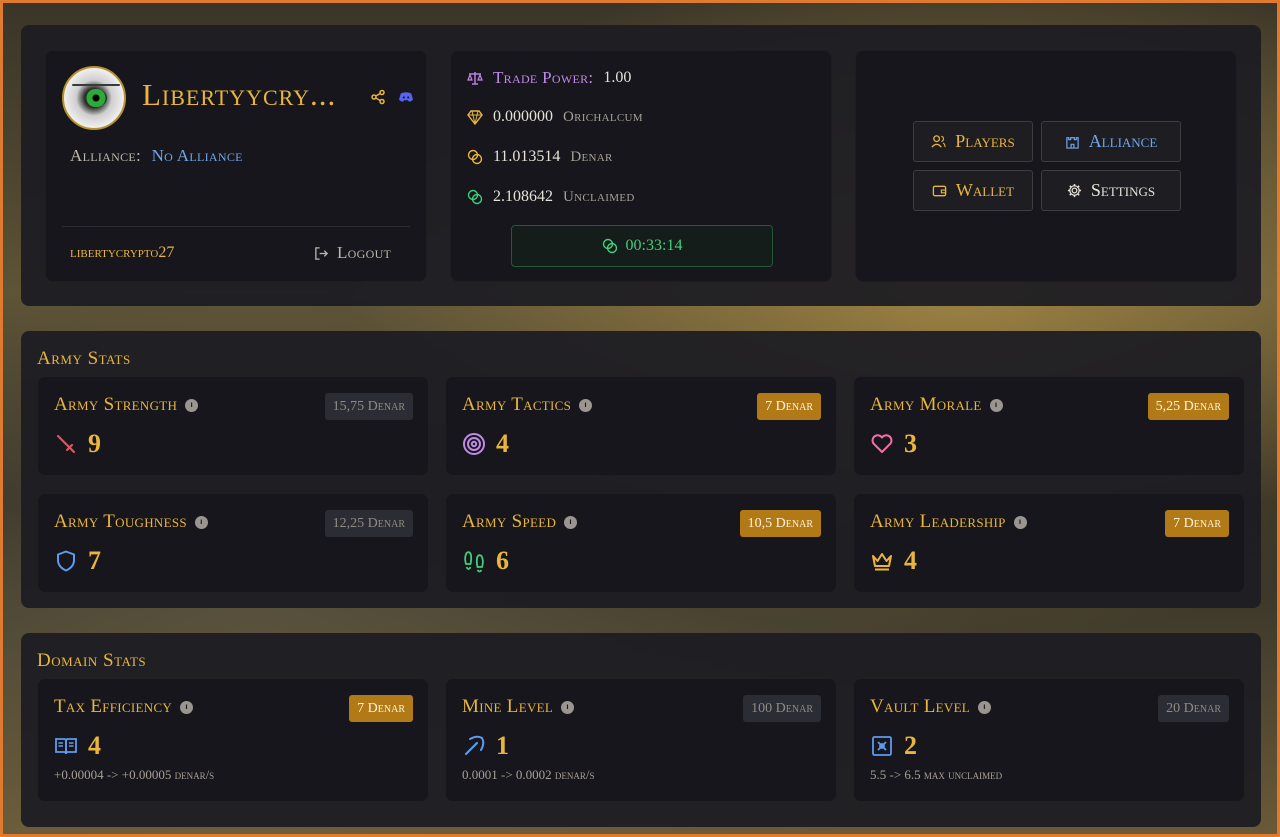 The image size is (1280, 837). What do you see at coordinates (508, 706) in the screenshot?
I see `stat-name: Mine Level` at bounding box center [508, 706].